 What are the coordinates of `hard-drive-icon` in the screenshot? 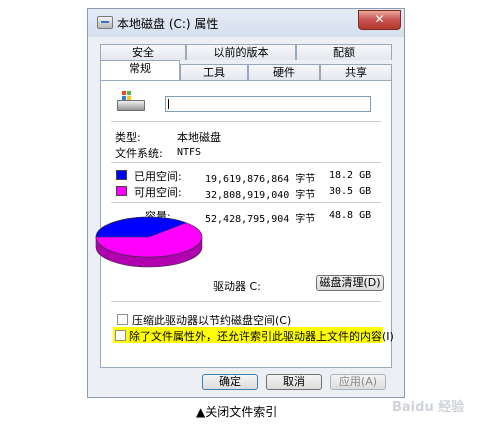 It's located at (131, 102).